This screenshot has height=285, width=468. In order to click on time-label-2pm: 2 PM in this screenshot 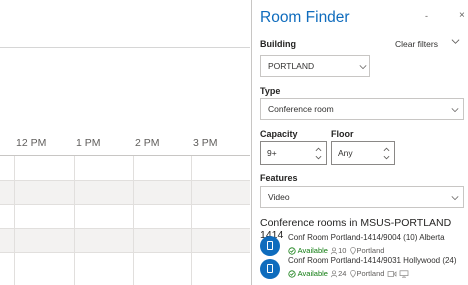, I will do `click(147, 143)`.